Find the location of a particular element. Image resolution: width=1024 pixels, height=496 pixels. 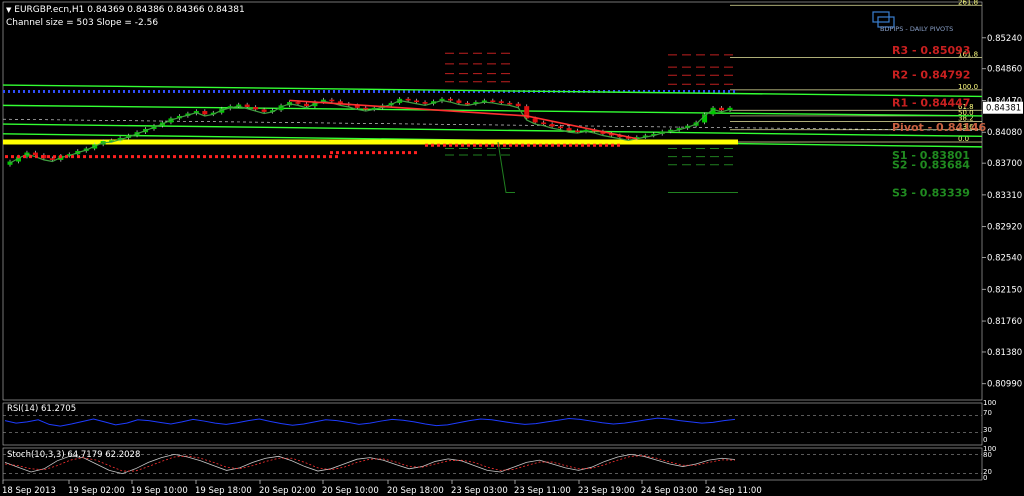

x-tick-label: 20 Sep 10:00 is located at coordinates (350, 491).